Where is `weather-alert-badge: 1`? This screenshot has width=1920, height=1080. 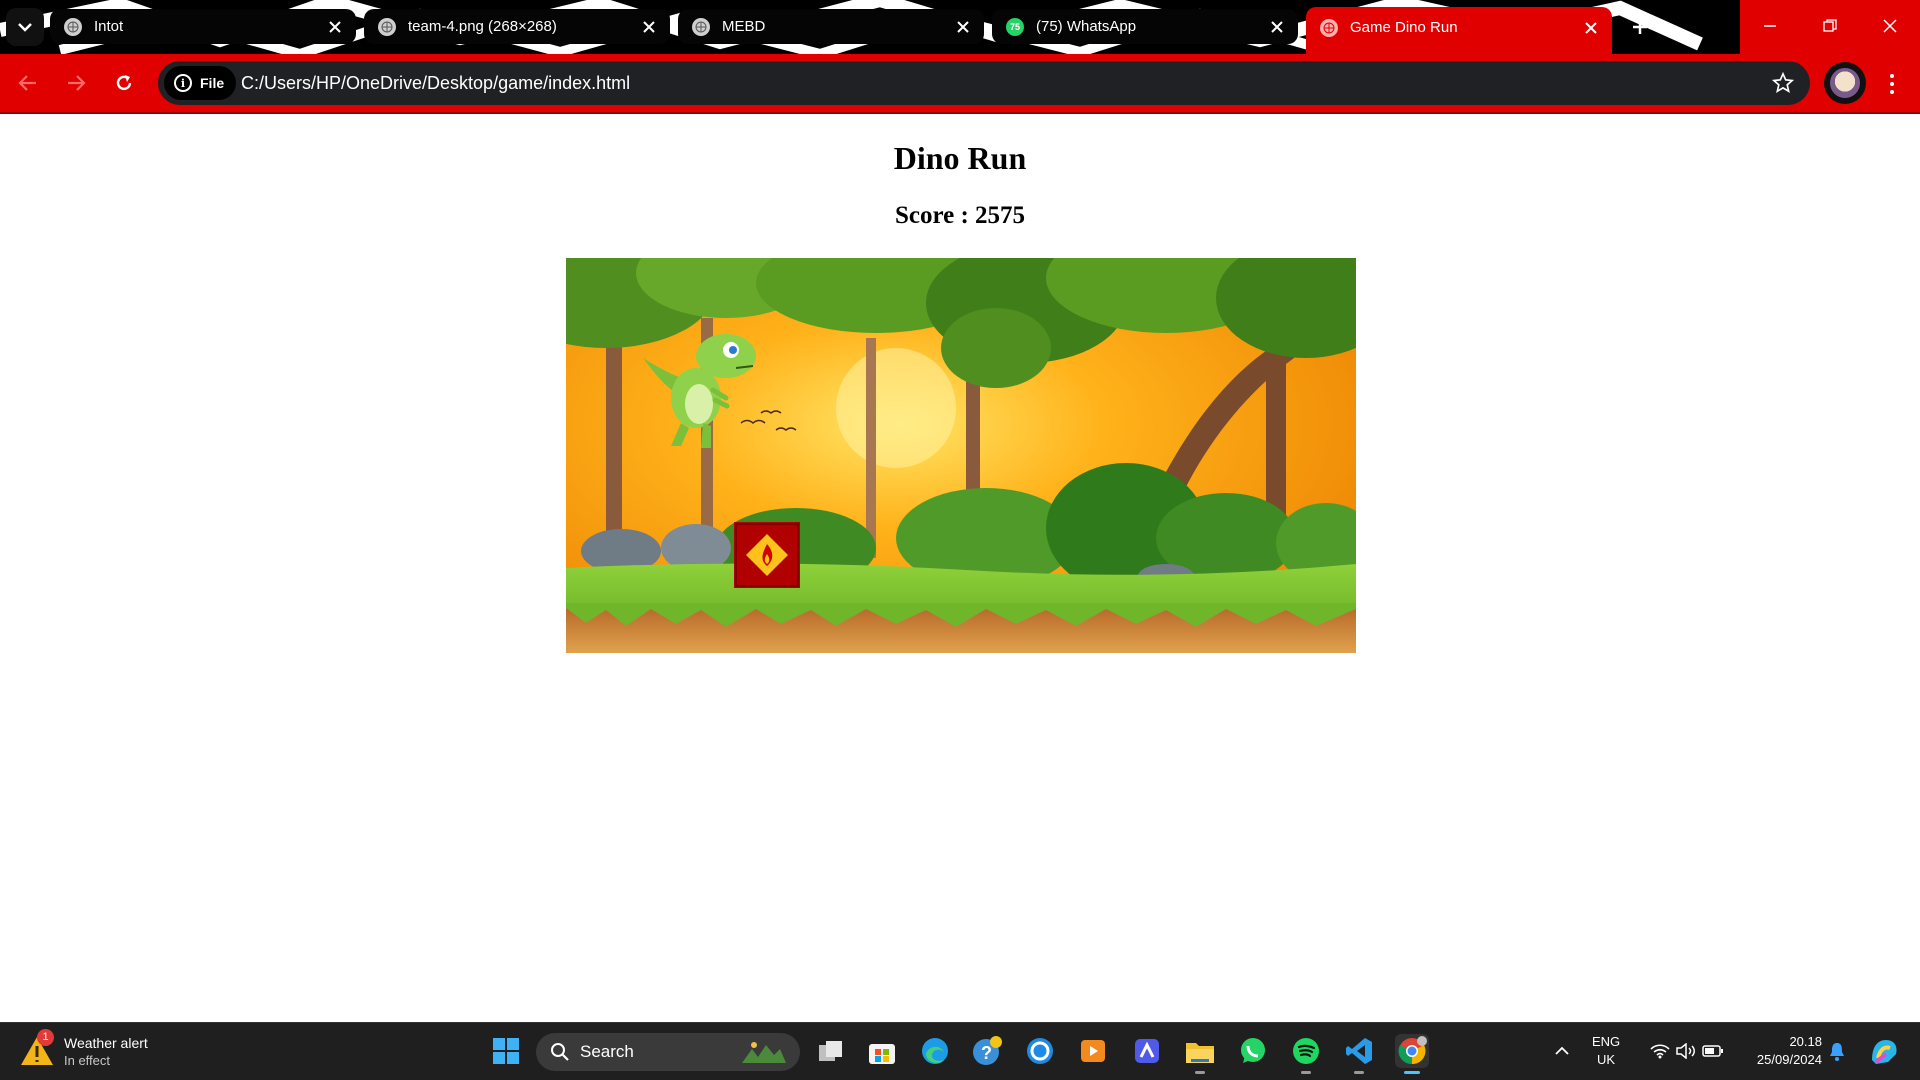 weather-alert-badge: 1 is located at coordinates (45, 1037).